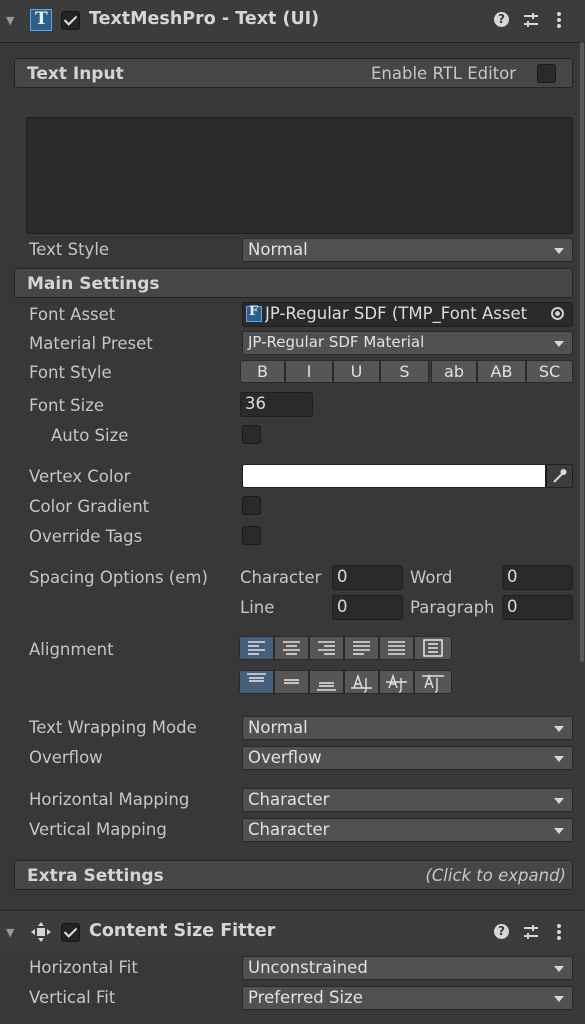 The image size is (585, 1024). I want to click on material-preset-dropdown: JP-Regular SDF Material, so click(407, 343).